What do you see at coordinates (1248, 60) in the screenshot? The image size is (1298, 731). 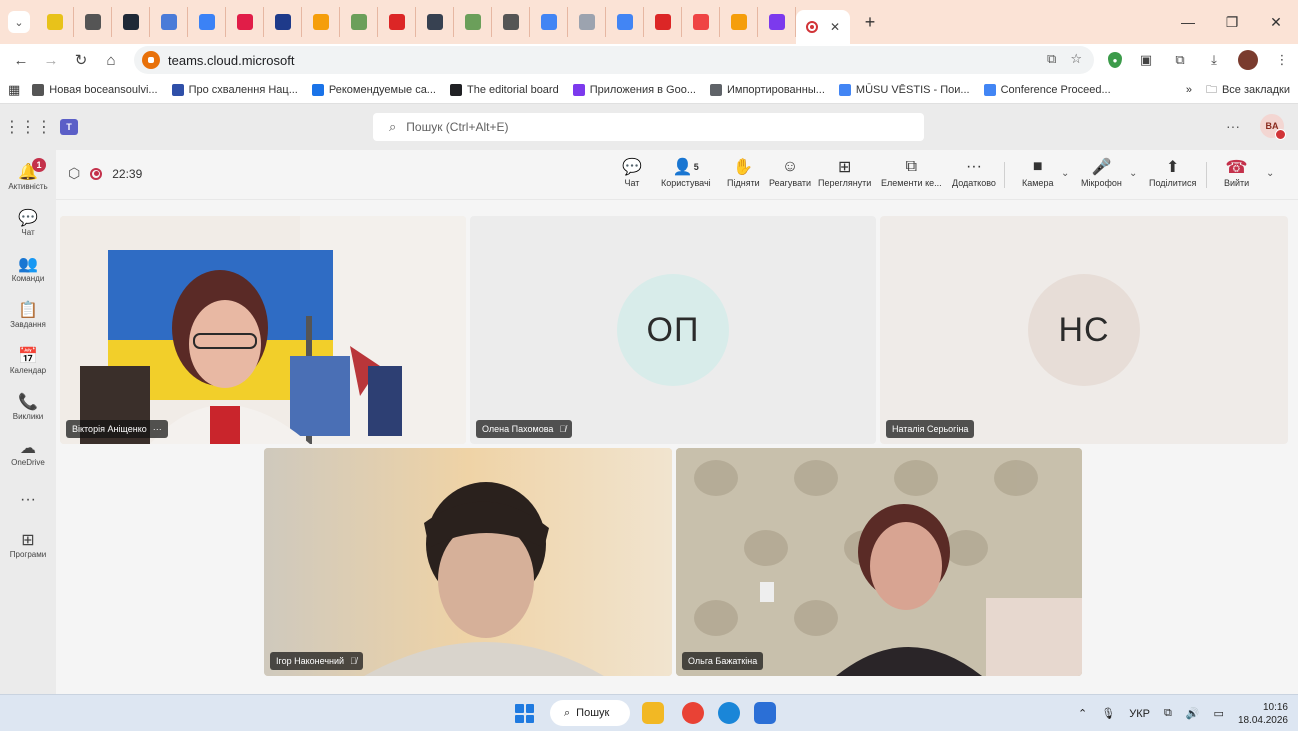 I see `profile-avatar` at bounding box center [1248, 60].